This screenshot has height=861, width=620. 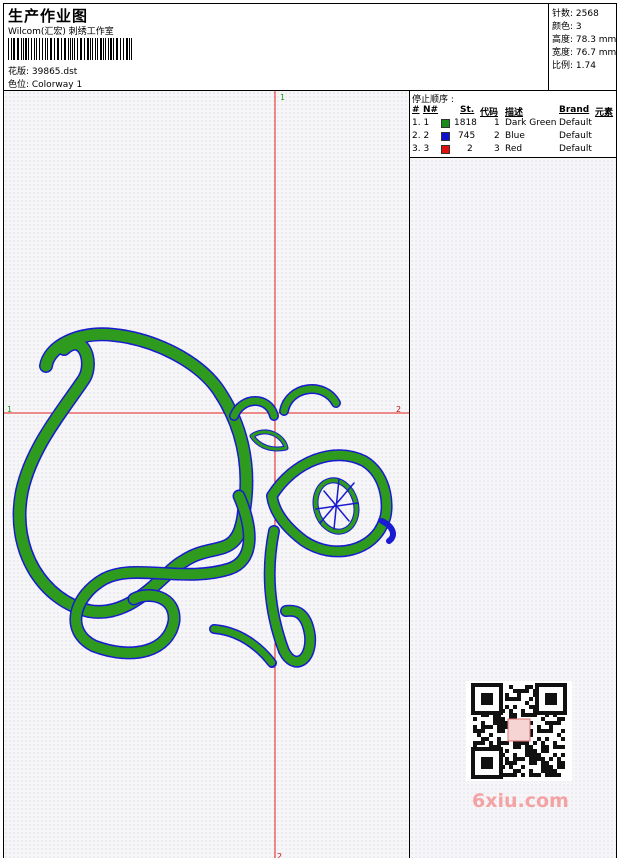 What do you see at coordinates (48, 16) in the screenshot?
I see `page-title: 生产作业图` at bounding box center [48, 16].